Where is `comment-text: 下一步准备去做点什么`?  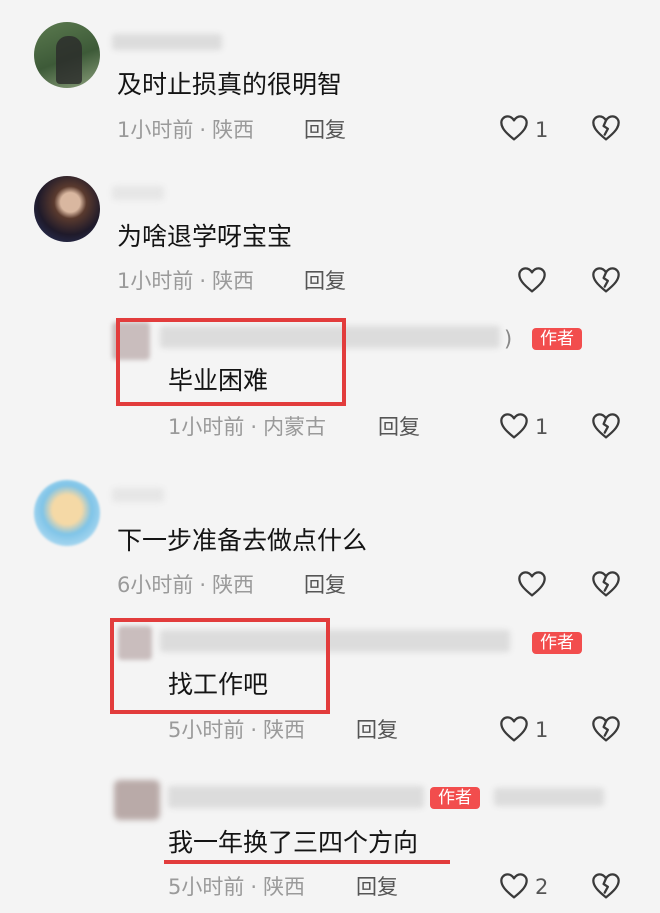
comment-text: 下一步准备去做点什么 is located at coordinates (242, 540).